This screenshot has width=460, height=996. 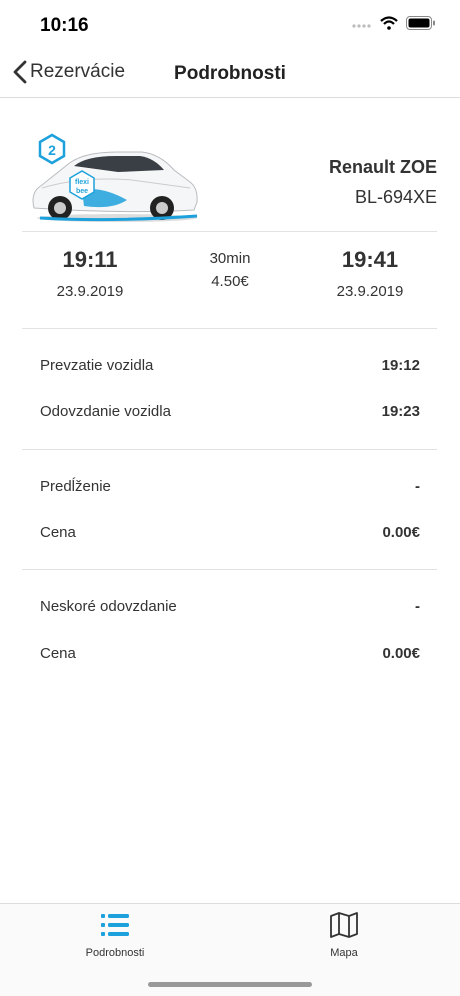 What do you see at coordinates (230, 270) in the screenshot?
I see `duration-block: 30min 4.50€` at bounding box center [230, 270].